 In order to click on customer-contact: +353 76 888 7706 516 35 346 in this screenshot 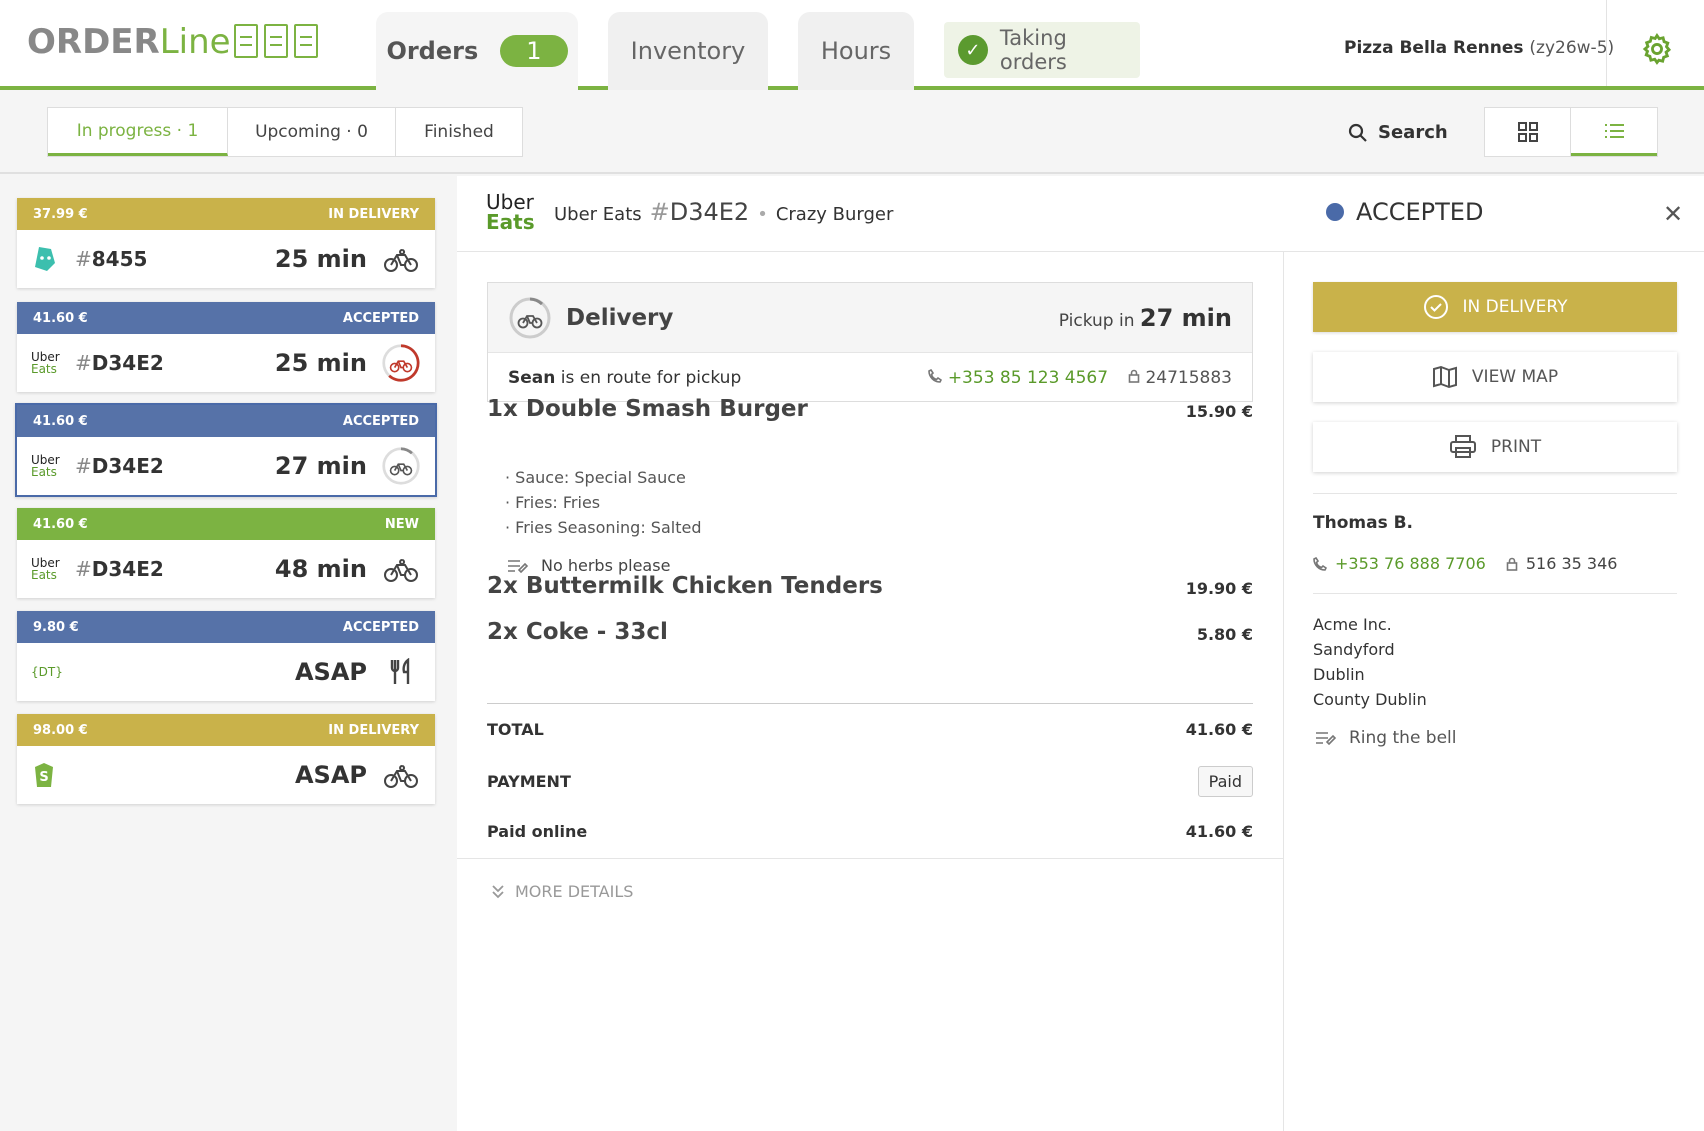, I will do `click(1465, 563)`.